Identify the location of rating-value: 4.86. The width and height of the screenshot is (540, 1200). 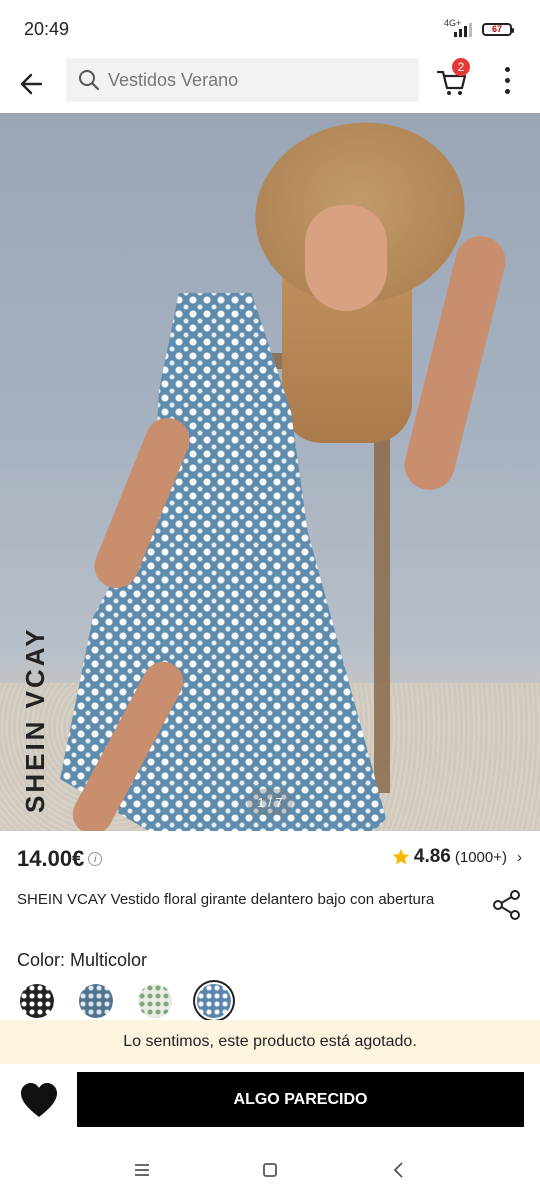
(432, 856).